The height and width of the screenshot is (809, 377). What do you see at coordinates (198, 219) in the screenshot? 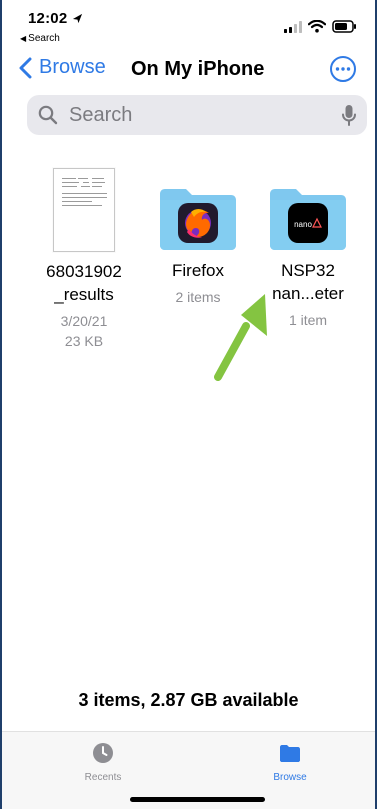
I see `firefox-folder-icon` at bounding box center [198, 219].